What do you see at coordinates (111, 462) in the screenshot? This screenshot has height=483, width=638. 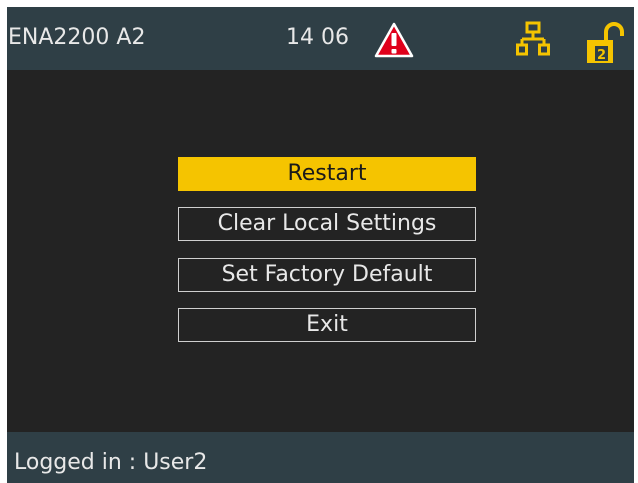 I see `login-status: Logged in : User2` at bounding box center [111, 462].